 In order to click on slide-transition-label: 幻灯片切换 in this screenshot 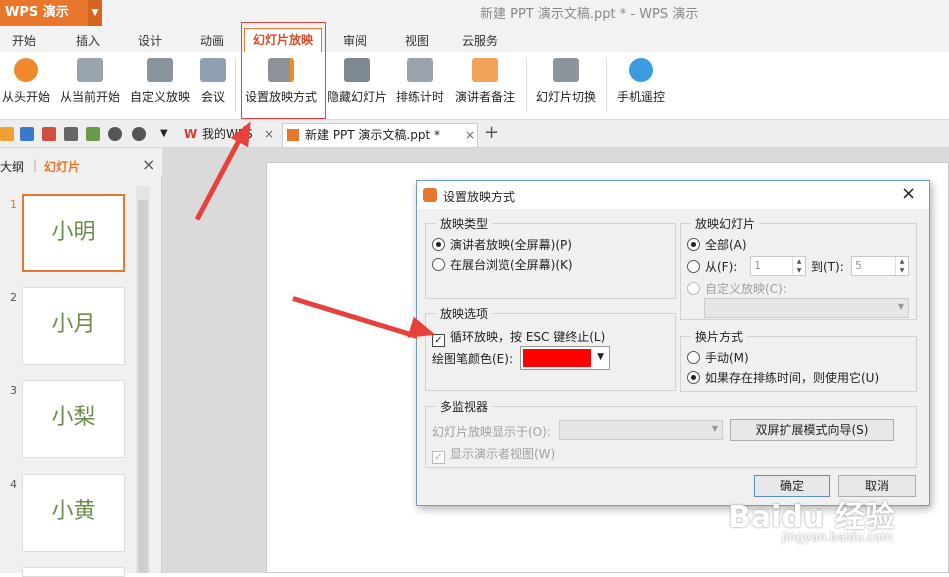, I will do `click(565, 97)`.